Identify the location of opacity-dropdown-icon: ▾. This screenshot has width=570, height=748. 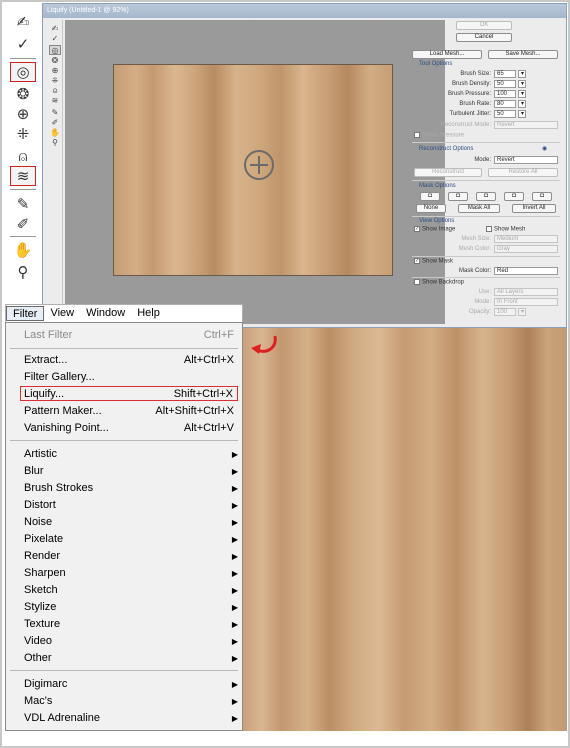
(522, 312).